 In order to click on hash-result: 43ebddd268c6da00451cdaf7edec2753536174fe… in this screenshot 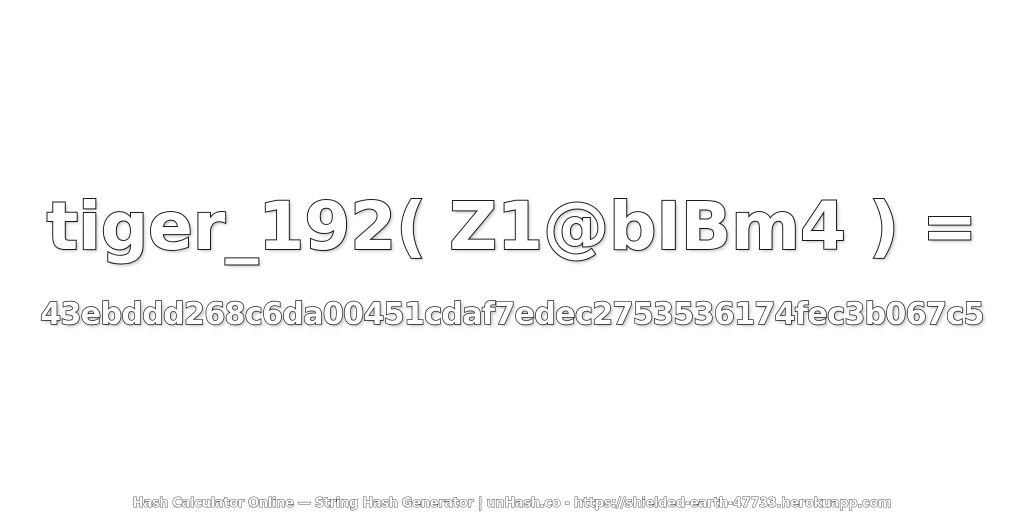, I will do `click(513, 314)`.